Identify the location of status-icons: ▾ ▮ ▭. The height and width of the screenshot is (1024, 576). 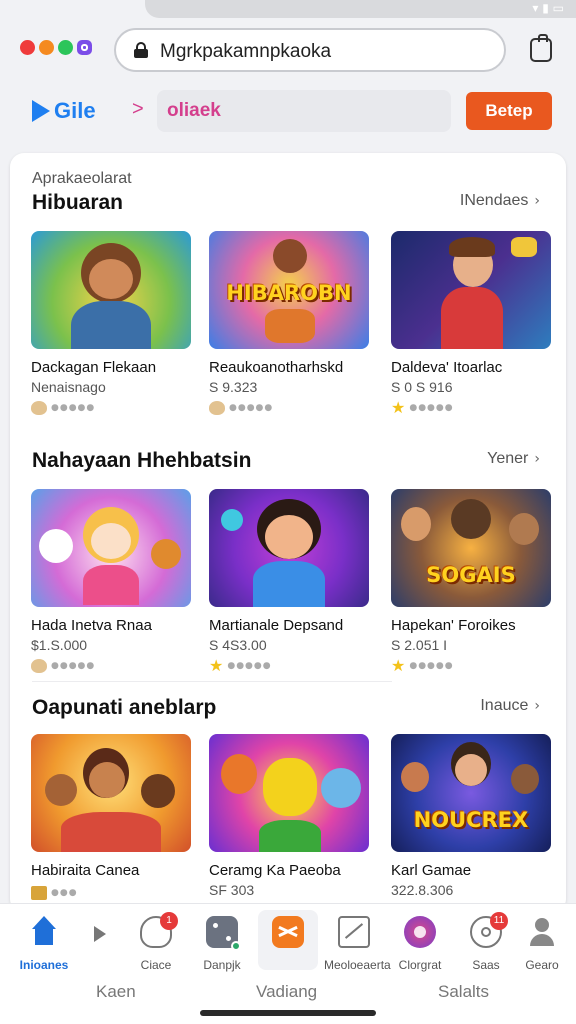
(548, 8).